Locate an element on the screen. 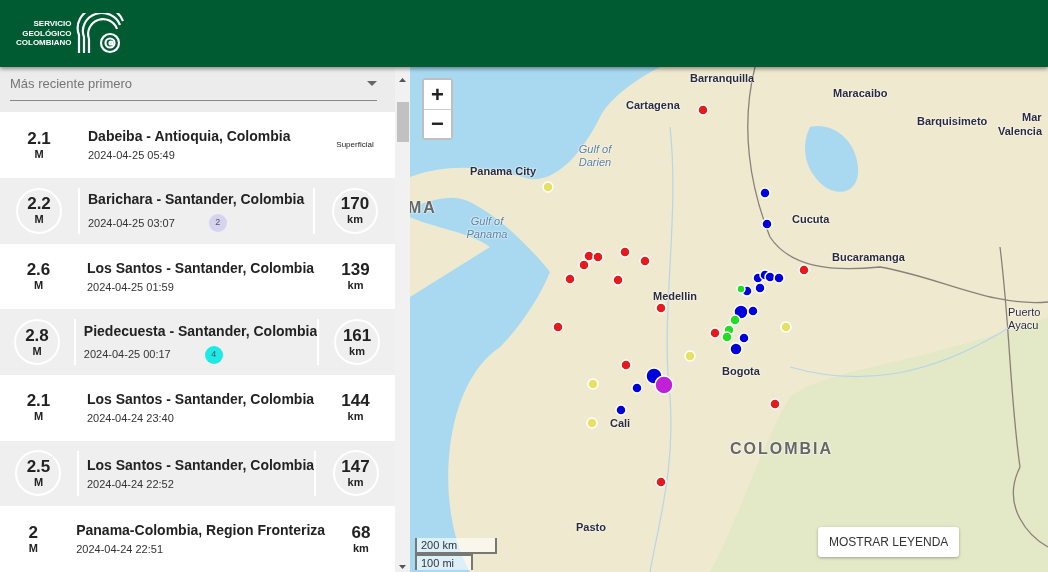  depth-value: 161 is located at coordinates (357, 335).